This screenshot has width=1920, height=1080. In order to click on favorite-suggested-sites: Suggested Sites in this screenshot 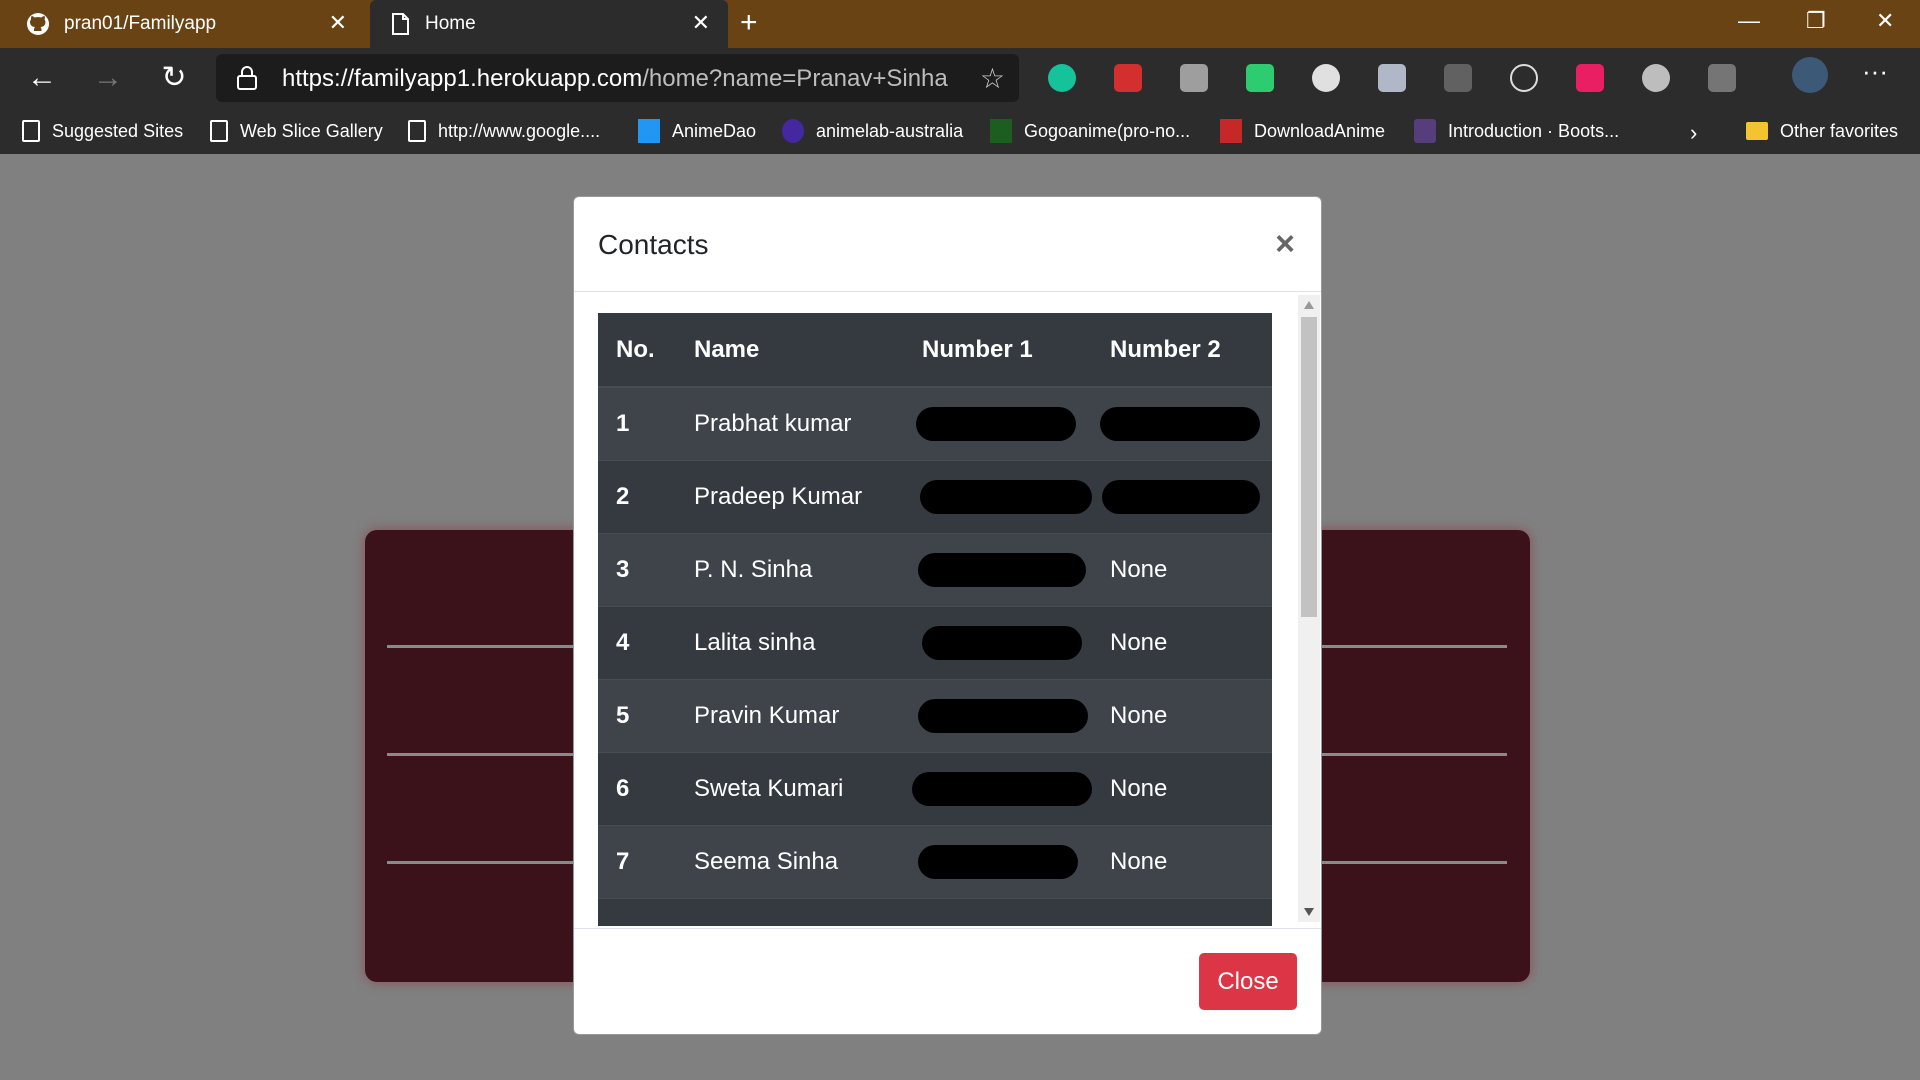, I will do `click(102, 131)`.